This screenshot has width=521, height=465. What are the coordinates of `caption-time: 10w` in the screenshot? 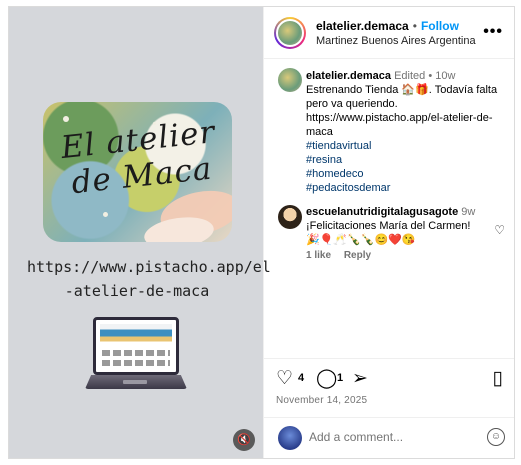 It's located at (445, 76).